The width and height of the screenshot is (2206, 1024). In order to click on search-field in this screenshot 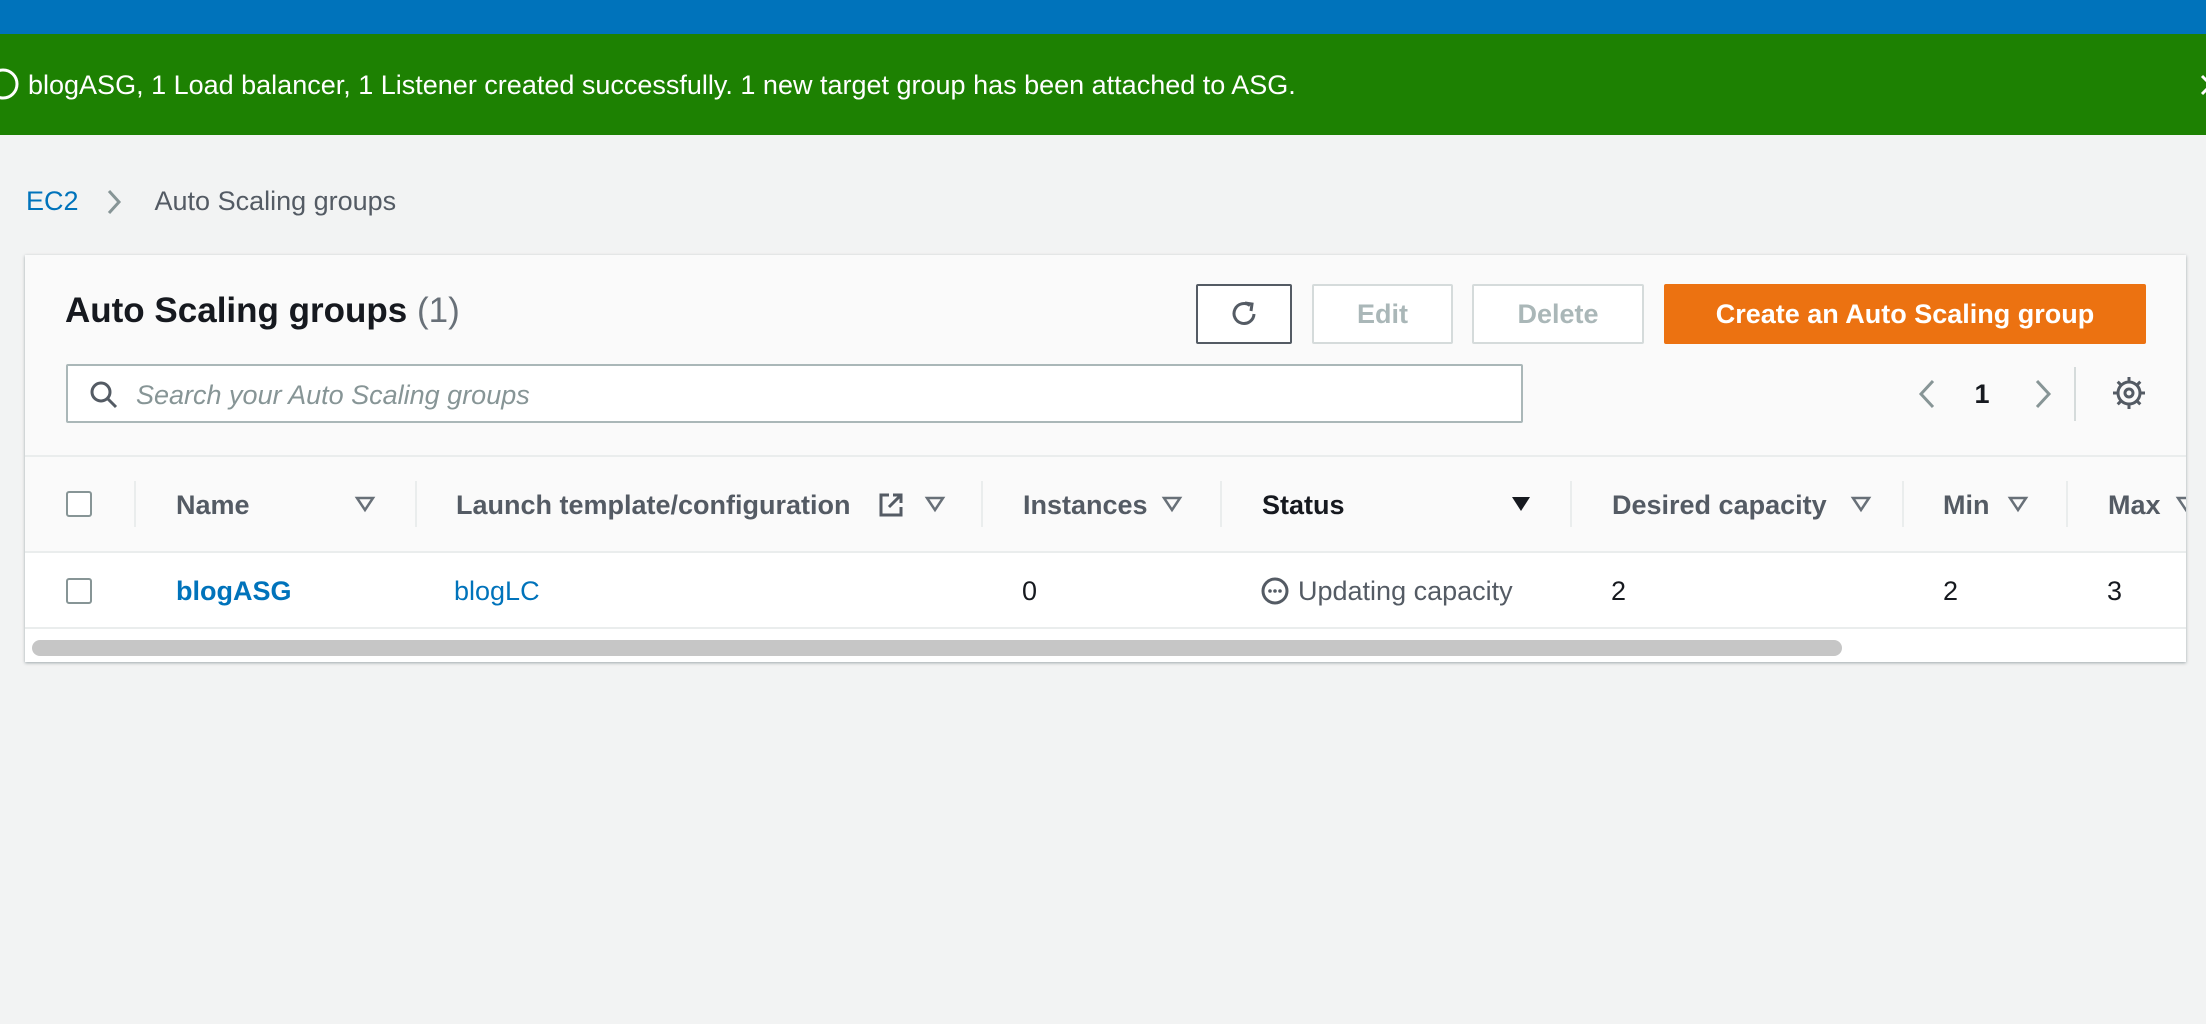, I will do `click(794, 393)`.